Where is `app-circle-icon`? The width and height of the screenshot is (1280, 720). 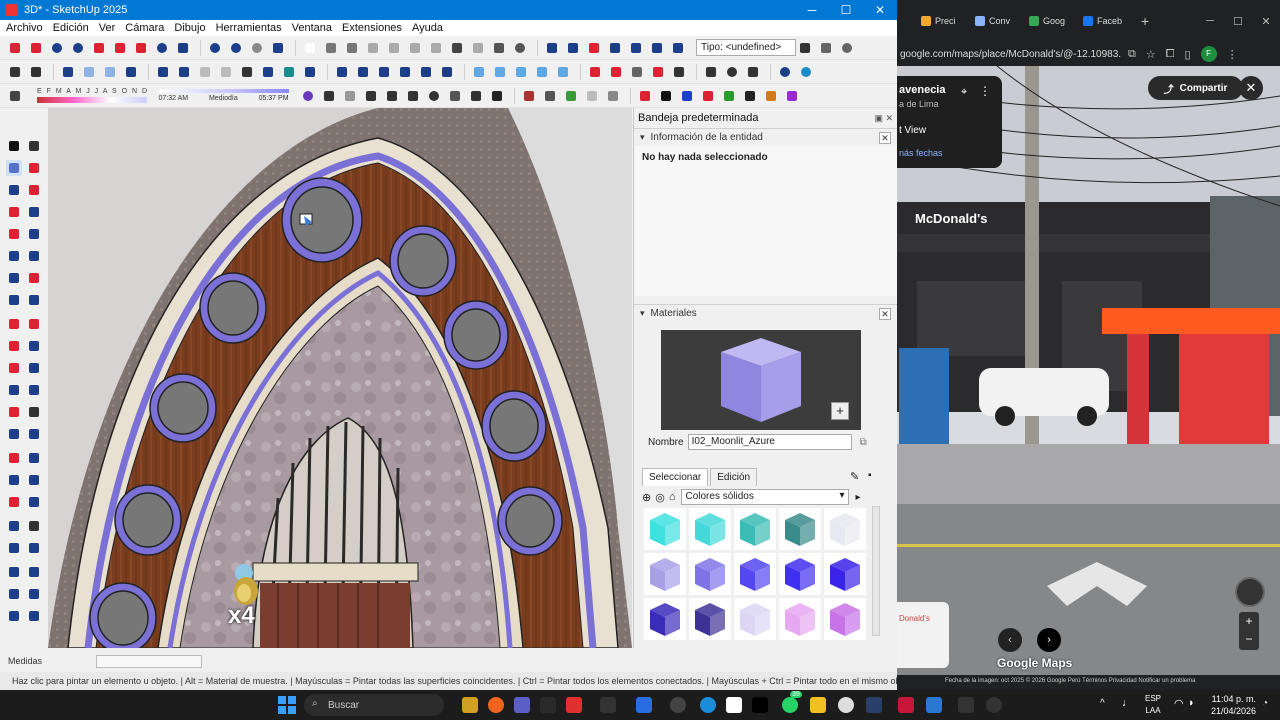 app-circle-icon is located at coordinates (994, 705).